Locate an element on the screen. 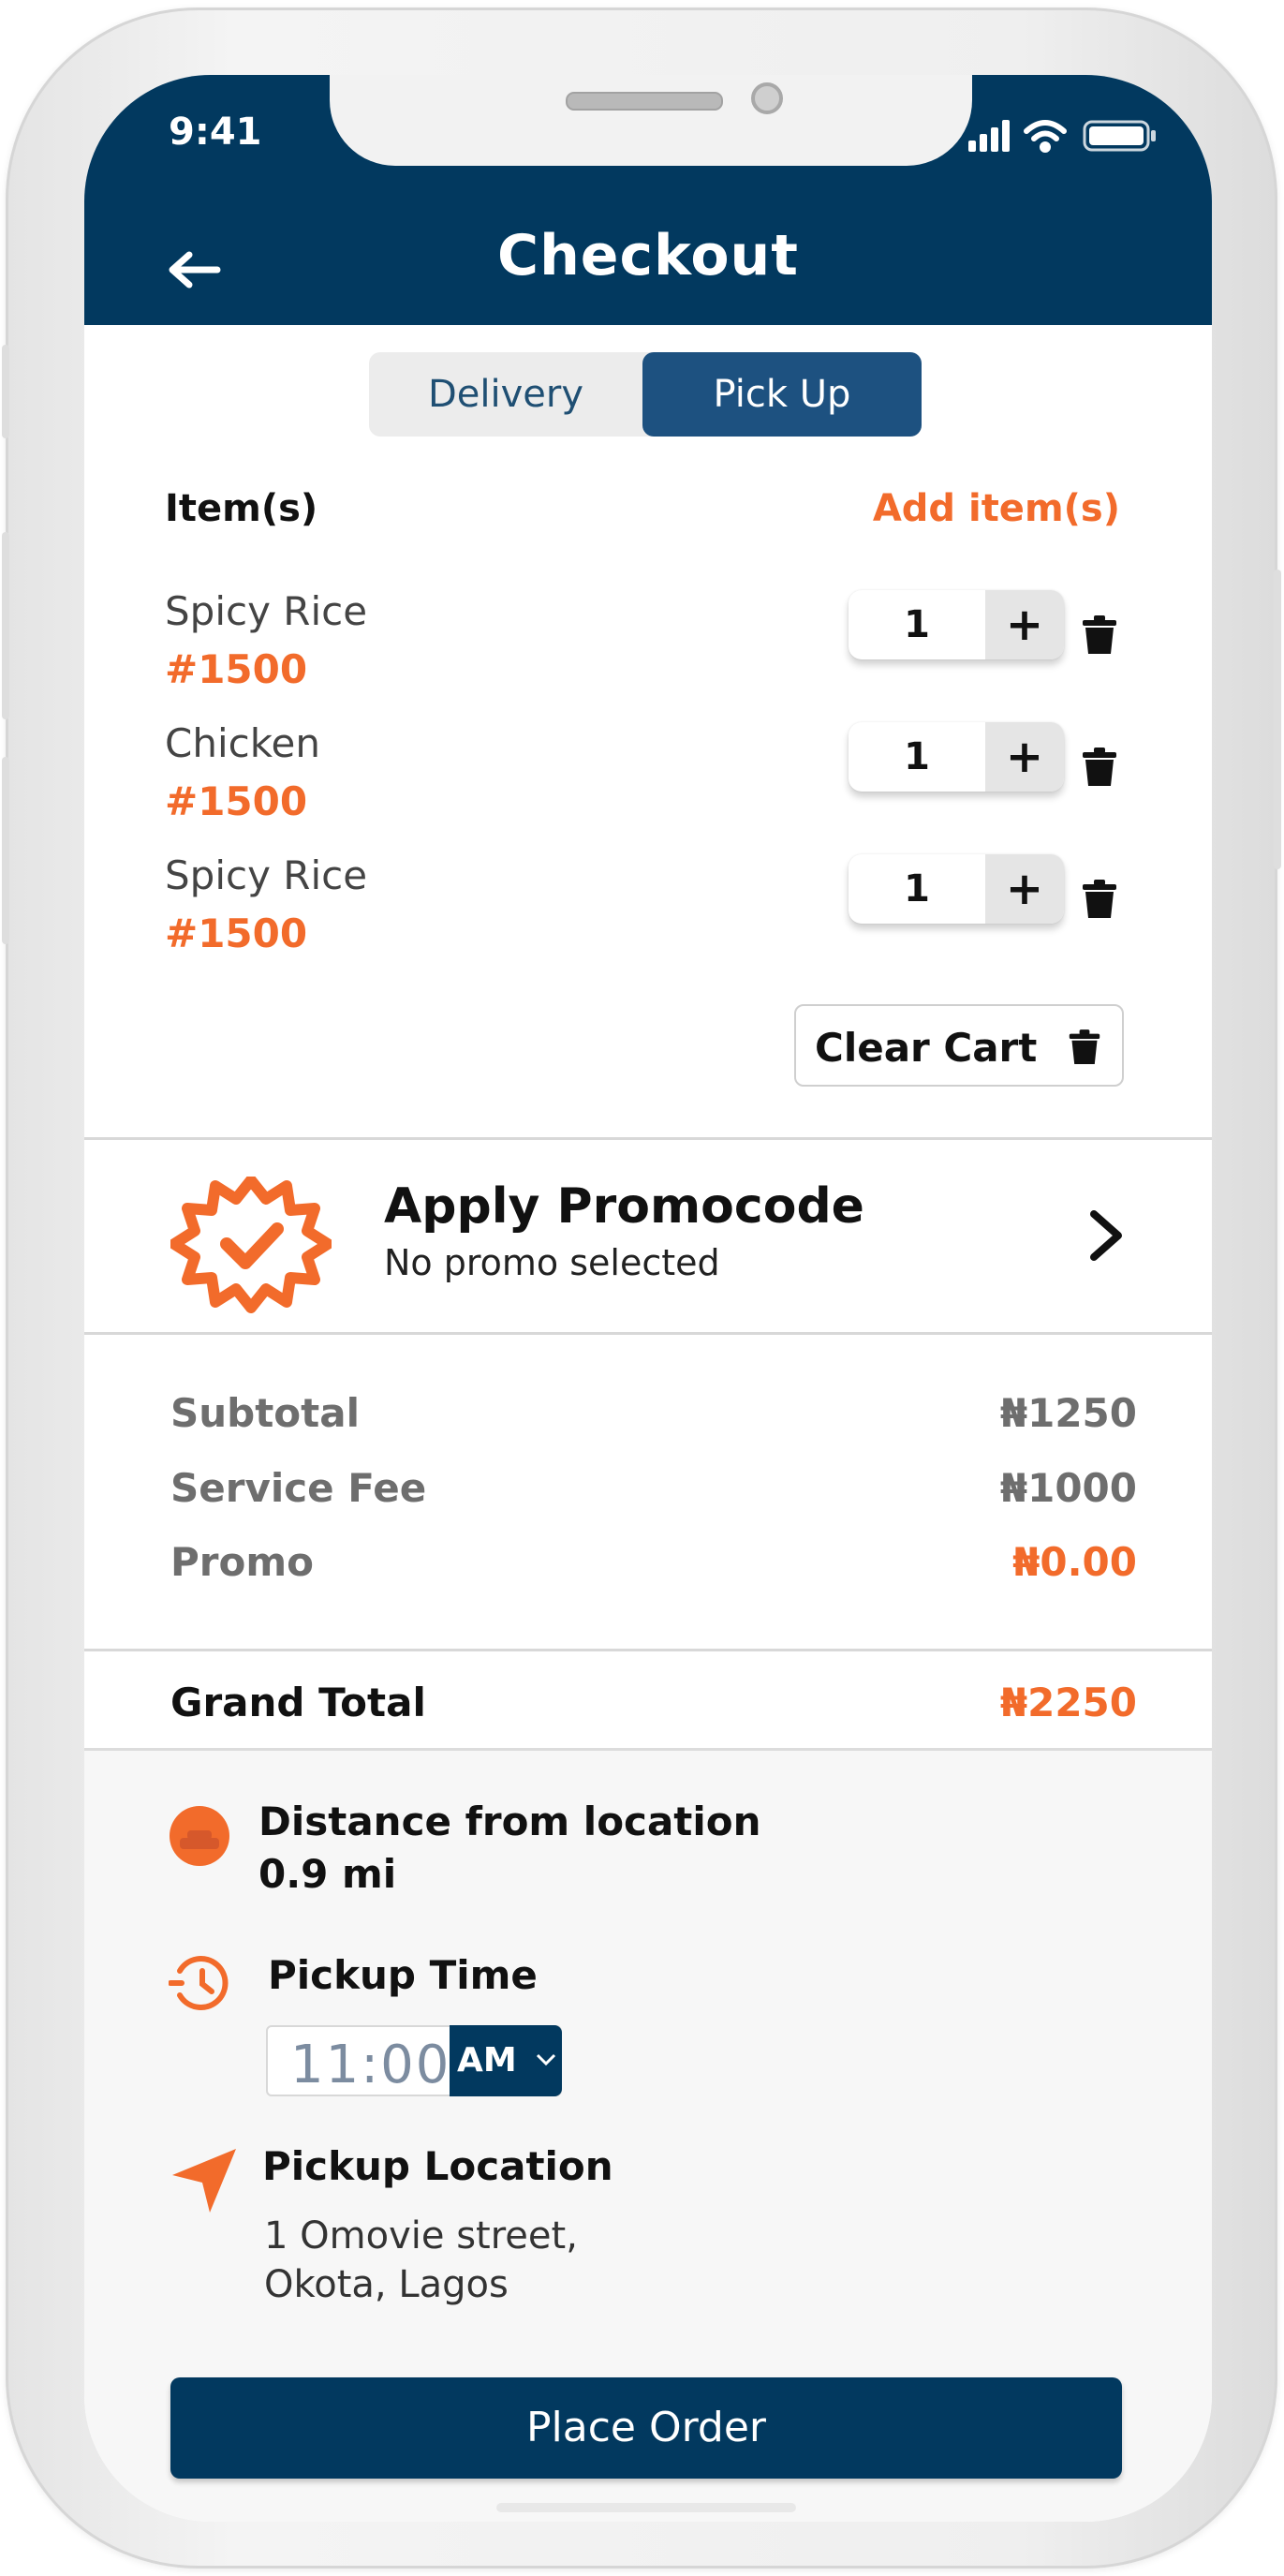  grand-total-label: Grand Total is located at coordinates (298, 1702).